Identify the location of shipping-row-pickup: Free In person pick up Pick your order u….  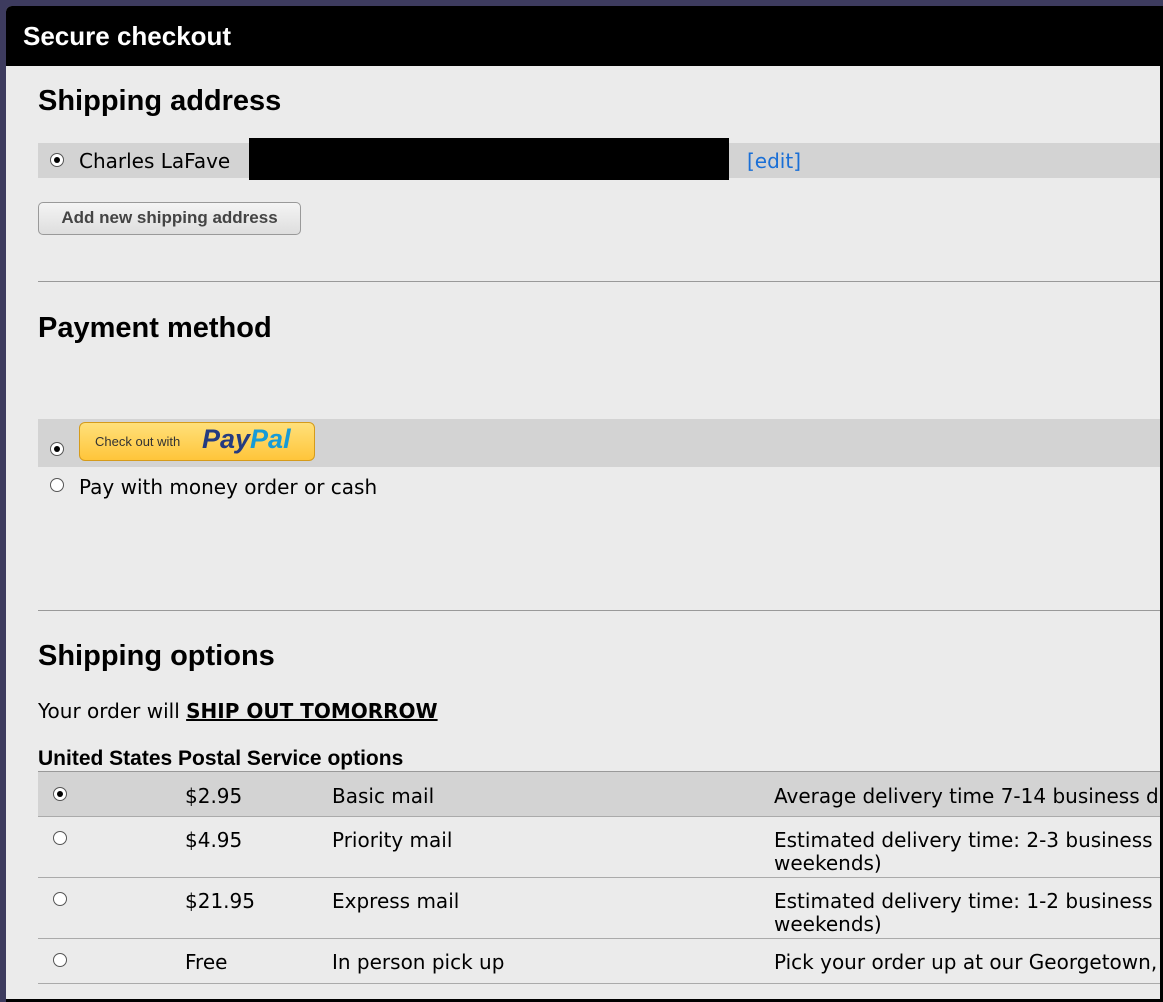
(600, 961).